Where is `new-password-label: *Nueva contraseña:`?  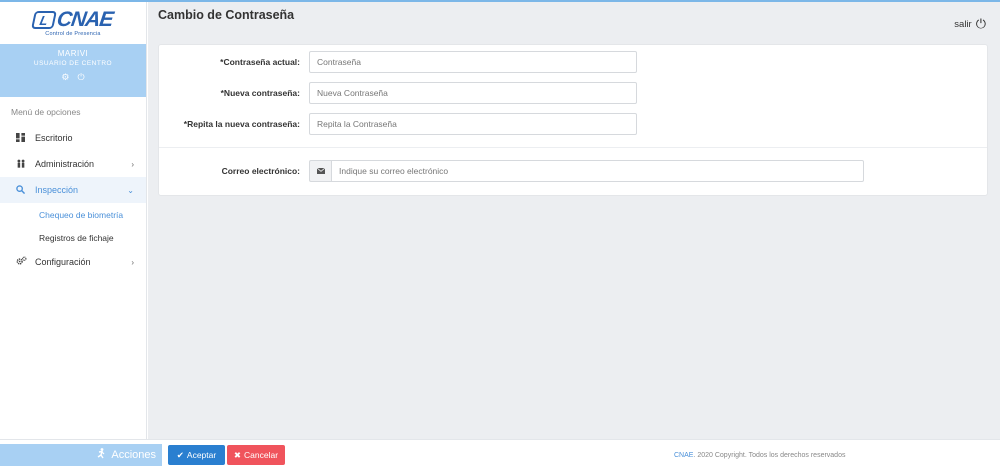
new-password-label: *Nueva contraseña: is located at coordinates (260, 93).